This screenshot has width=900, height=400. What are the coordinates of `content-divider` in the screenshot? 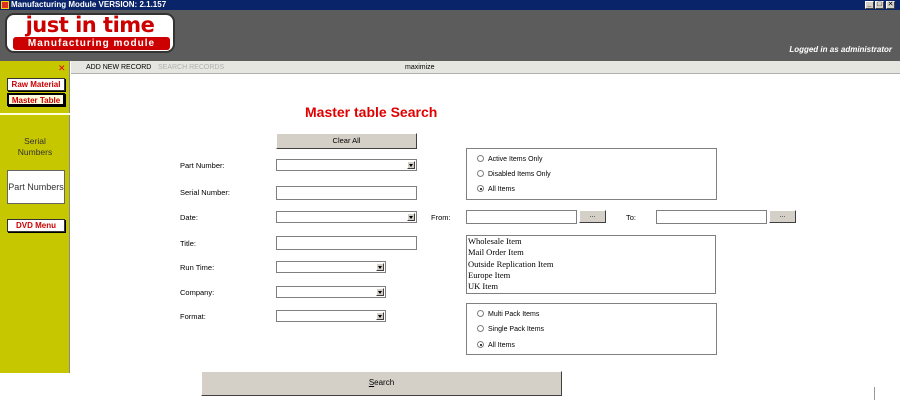 It's located at (874, 393).